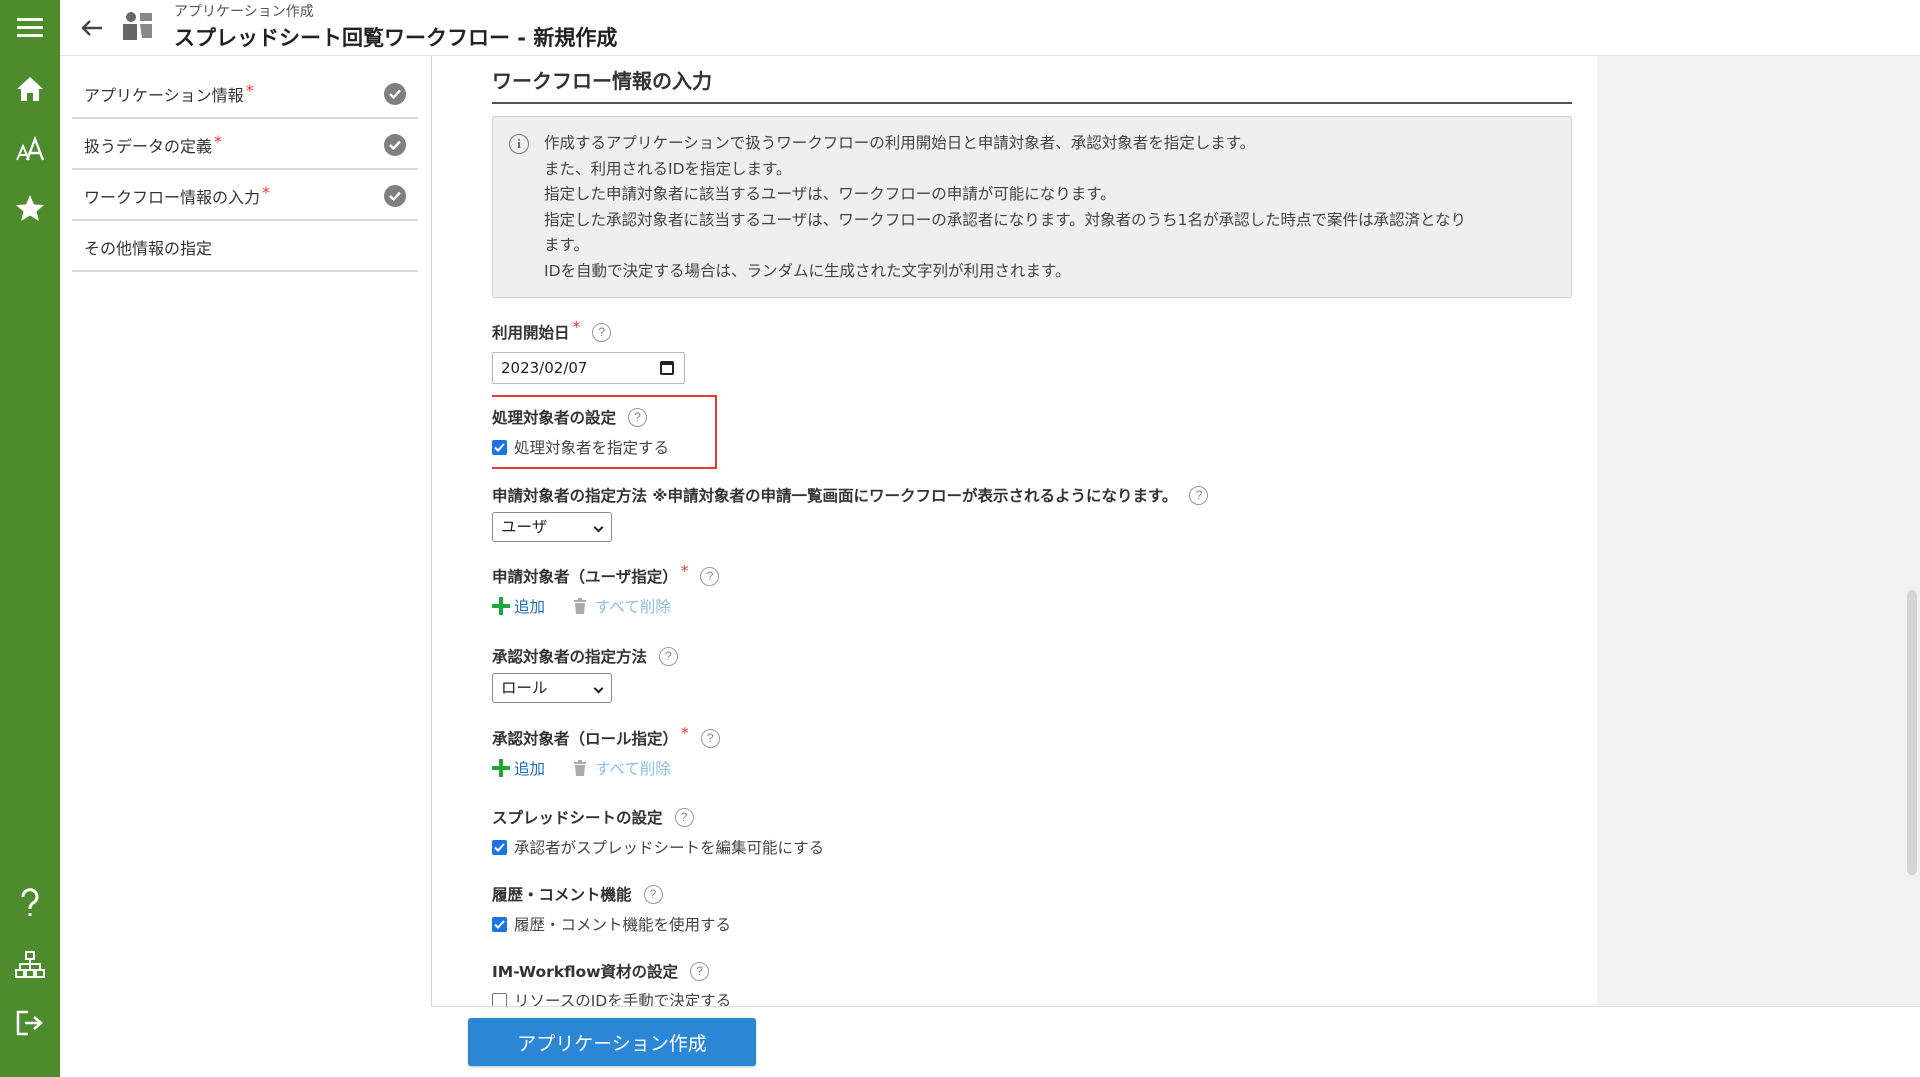  What do you see at coordinates (30, 89) in the screenshot?
I see `home-icon` at bounding box center [30, 89].